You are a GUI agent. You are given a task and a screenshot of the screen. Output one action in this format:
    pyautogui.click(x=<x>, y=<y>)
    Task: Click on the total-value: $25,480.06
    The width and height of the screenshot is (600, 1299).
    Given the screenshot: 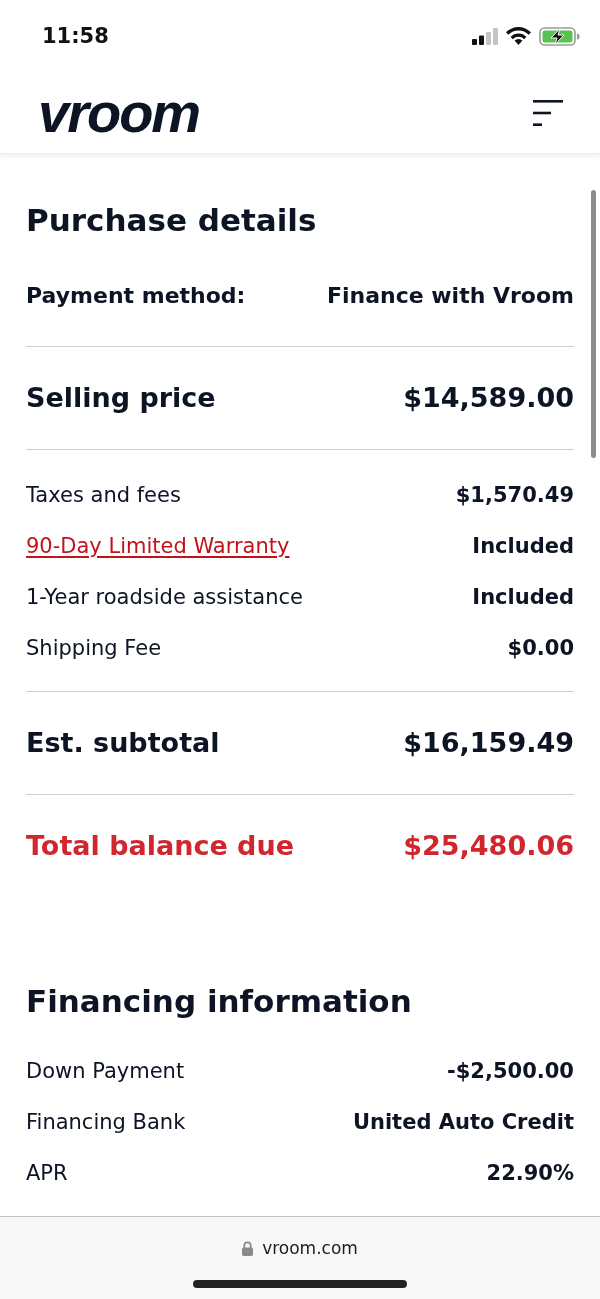 What is the action you would take?
    pyautogui.click(x=488, y=846)
    